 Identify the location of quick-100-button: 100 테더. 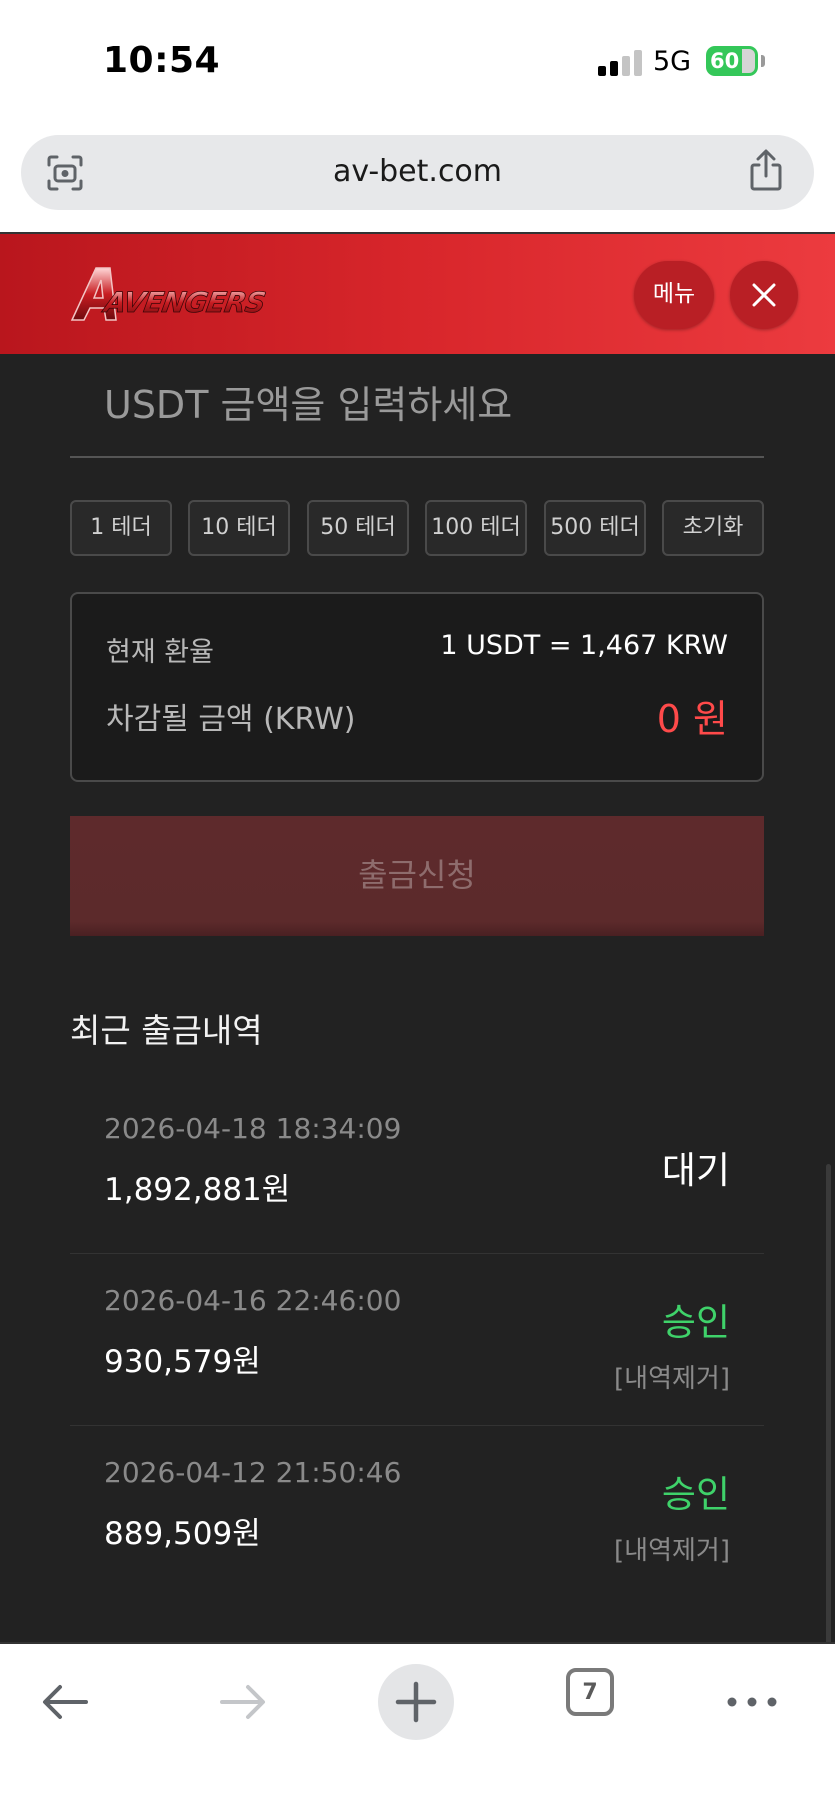
(476, 528).